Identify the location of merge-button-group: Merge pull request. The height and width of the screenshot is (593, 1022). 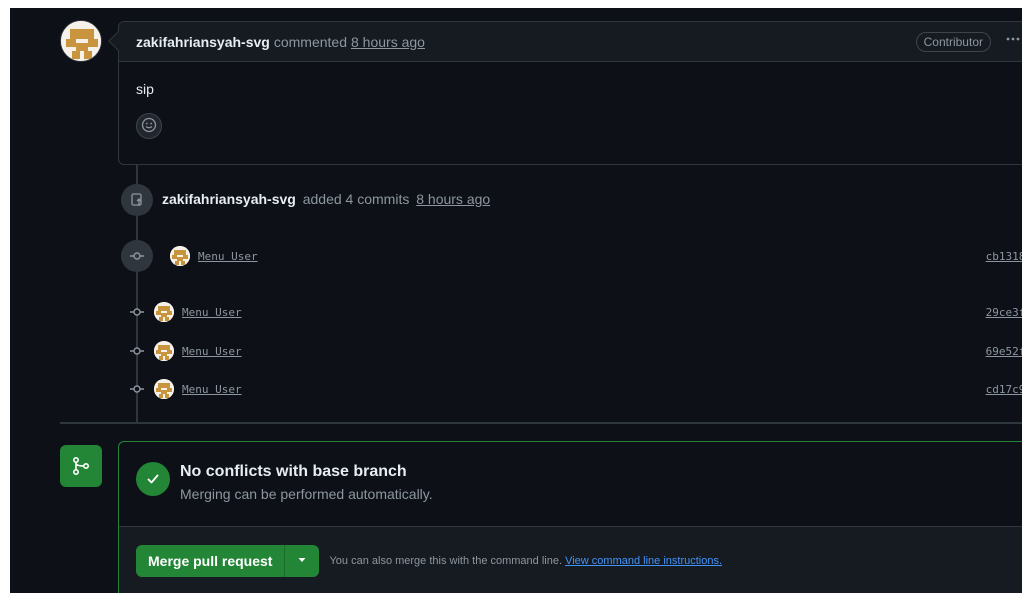
(228, 561).